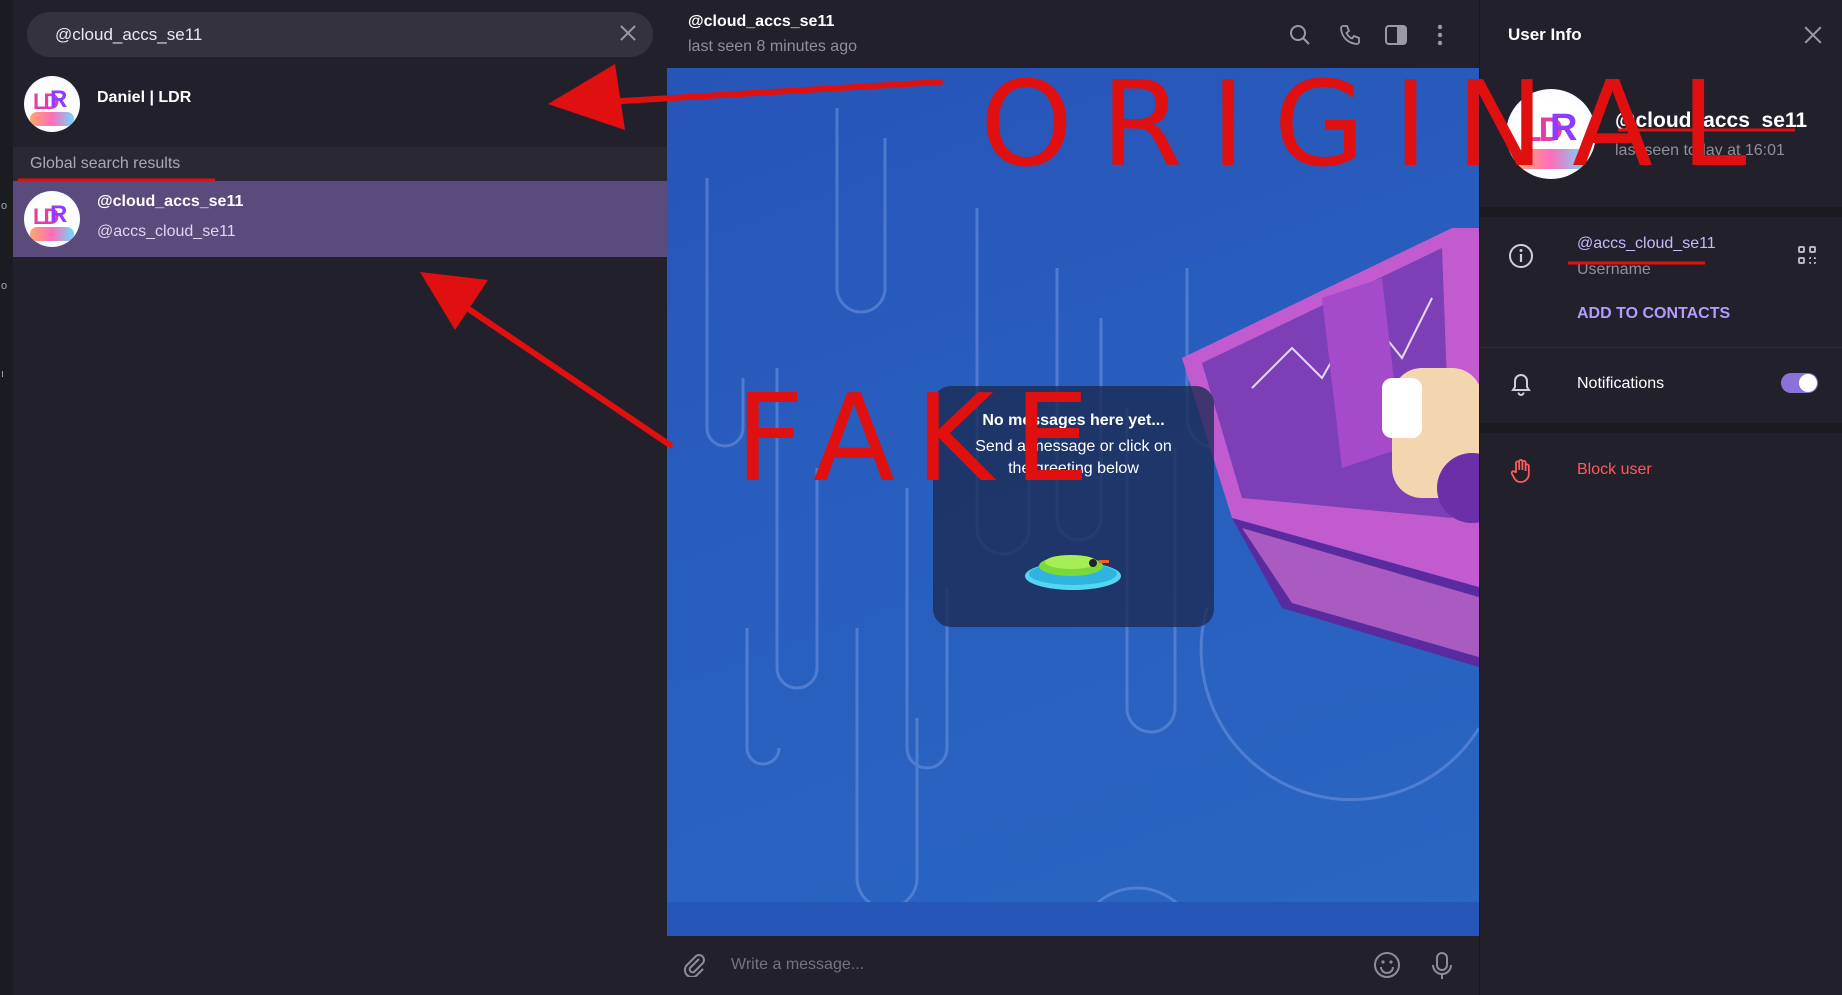  I want to click on search-value: @cloud_accs_se11, so click(129, 34).